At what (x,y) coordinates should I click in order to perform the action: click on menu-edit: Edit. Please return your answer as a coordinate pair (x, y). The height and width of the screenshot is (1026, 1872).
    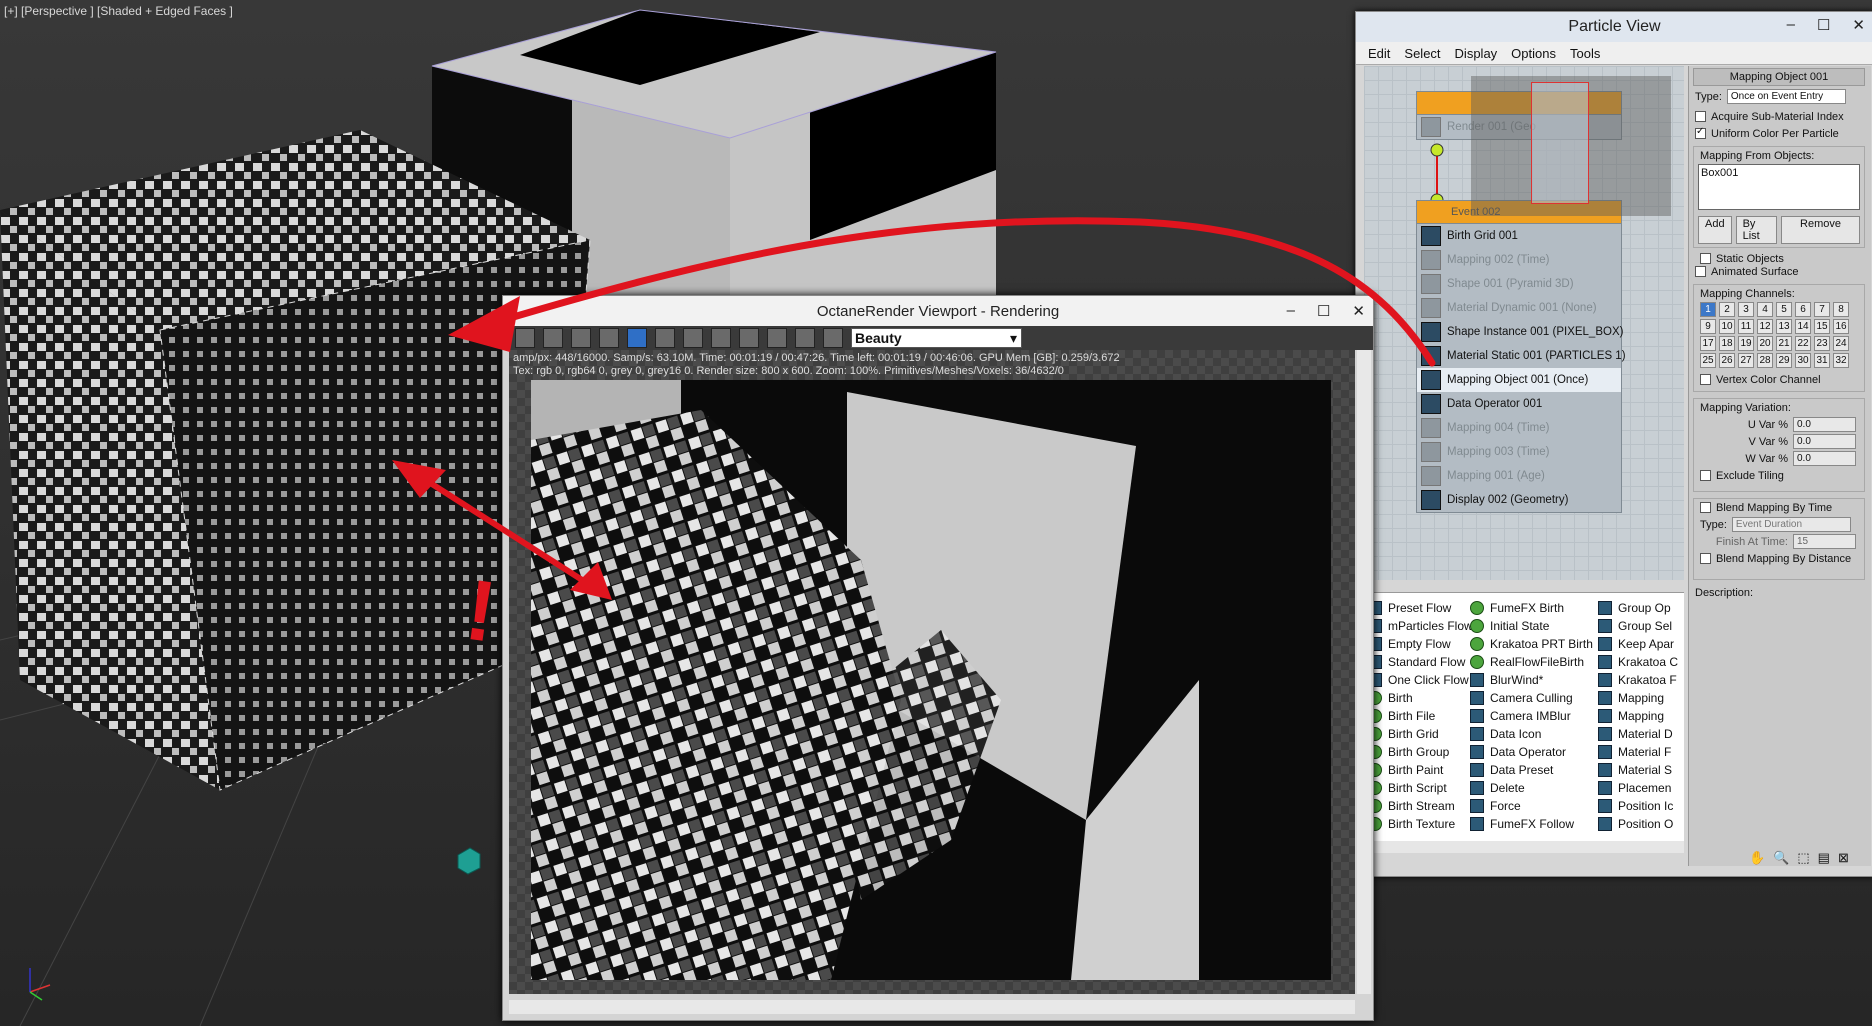
    Looking at the image, I should click on (1379, 53).